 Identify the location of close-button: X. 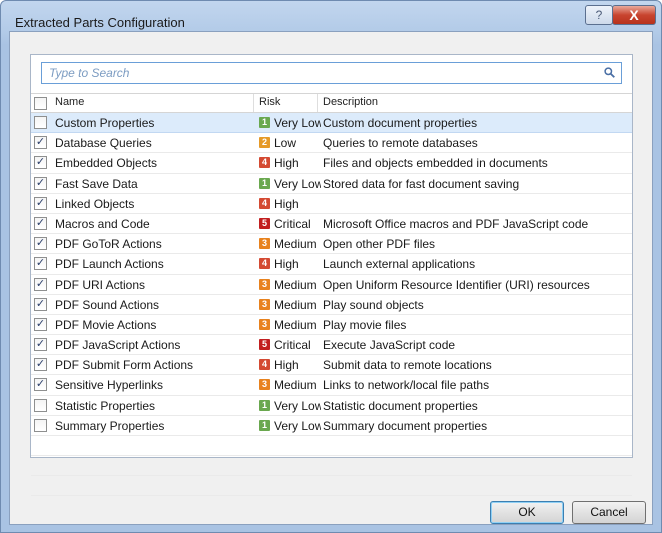
(634, 15).